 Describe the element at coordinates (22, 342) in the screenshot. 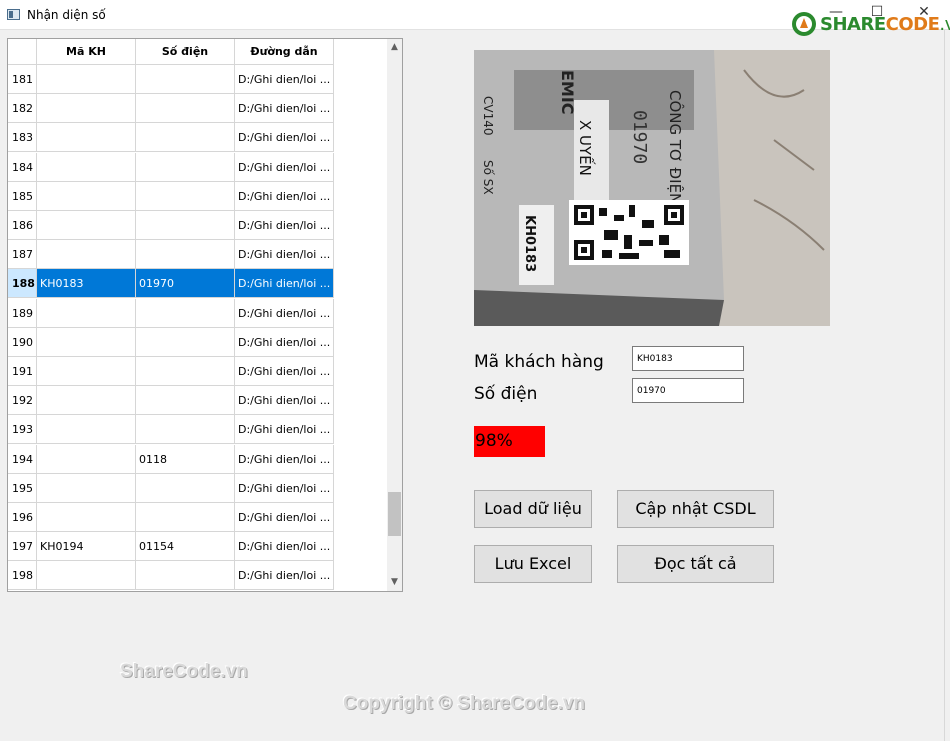

I see `row-number: 190` at that location.